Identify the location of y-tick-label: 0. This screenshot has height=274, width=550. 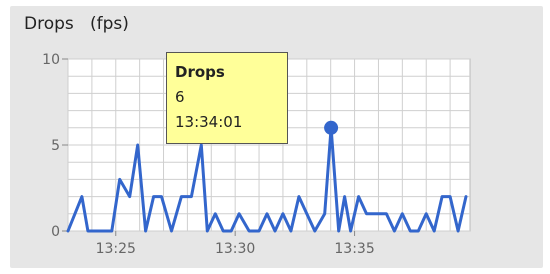
(55, 232).